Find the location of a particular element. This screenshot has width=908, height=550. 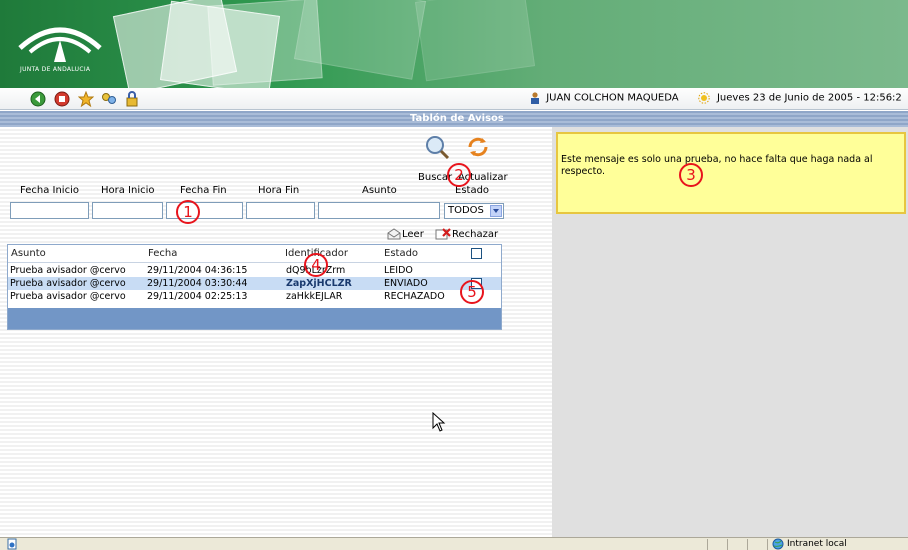

banner-decoration is located at coordinates (475, 41).